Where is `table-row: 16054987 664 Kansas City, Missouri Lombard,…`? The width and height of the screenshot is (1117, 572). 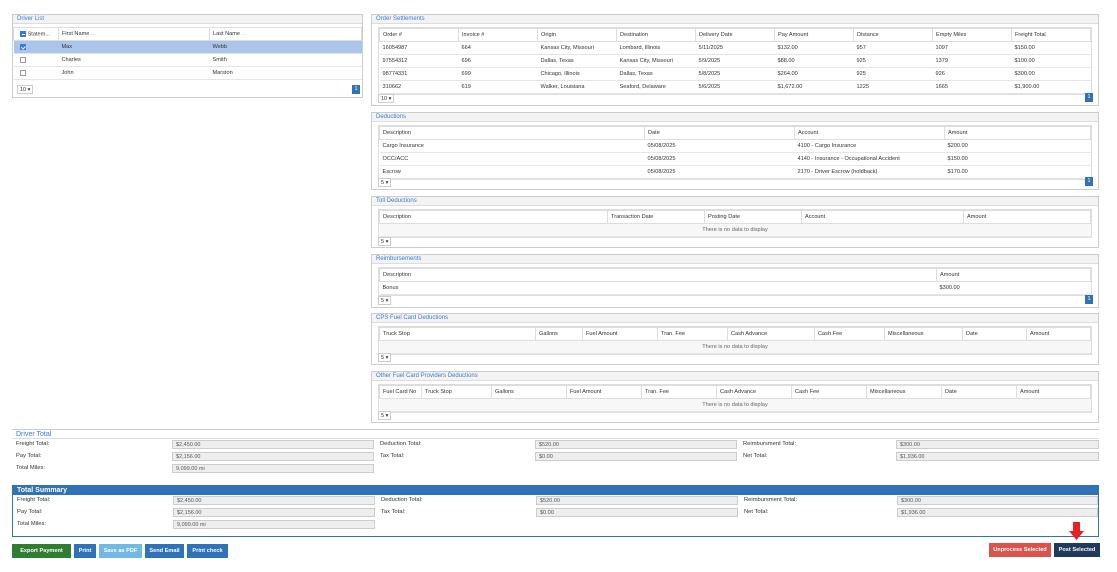
table-row: 16054987 664 Kansas City, Missouri Lombard,… is located at coordinates (735, 48).